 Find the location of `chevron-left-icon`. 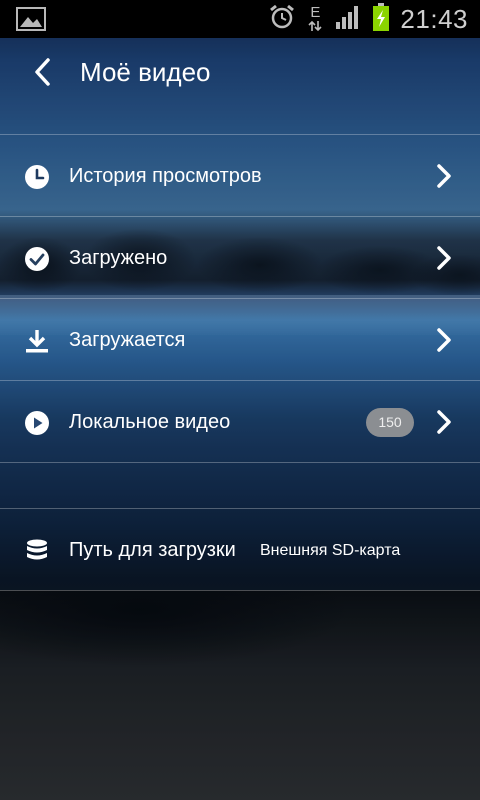

chevron-left-icon is located at coordinates (42, 74).